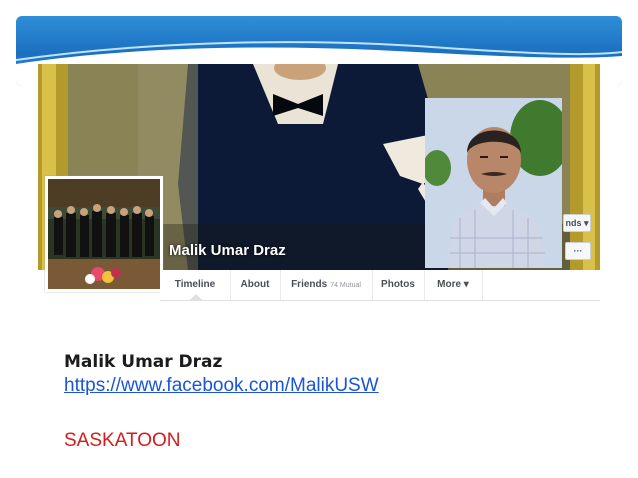  What do you see at coordinates (227, 250) in the screenshot?
I see `cover-profile-name: Malik Umar Draz` at bounding box center [227, 250].